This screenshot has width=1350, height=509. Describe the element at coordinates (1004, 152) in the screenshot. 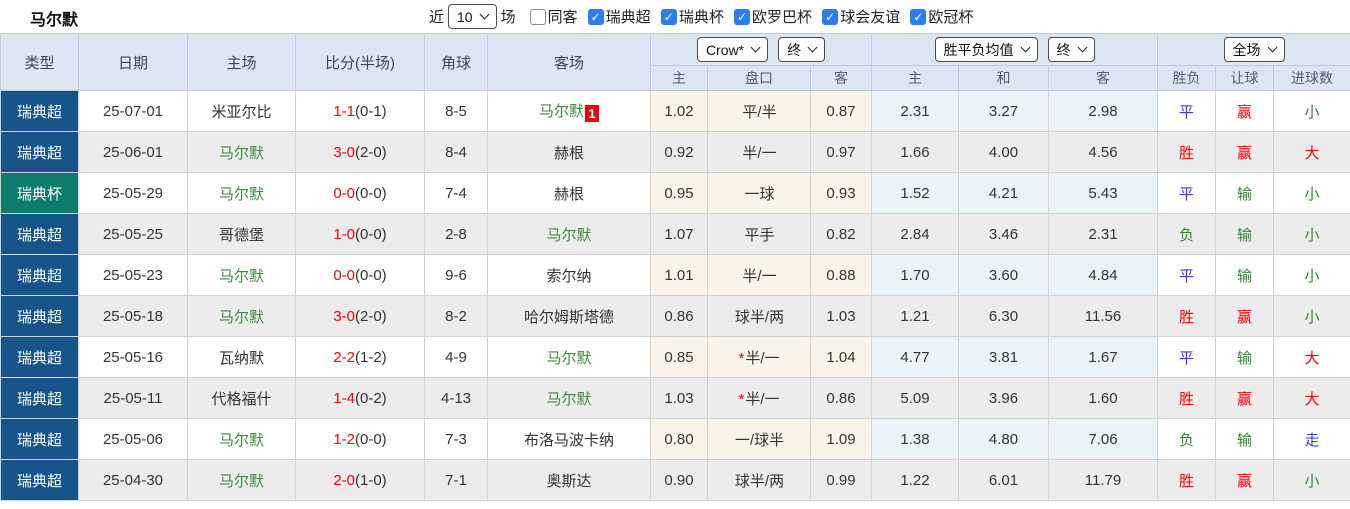

I see `avg-draw-odds-cell: 4.00` at that location.